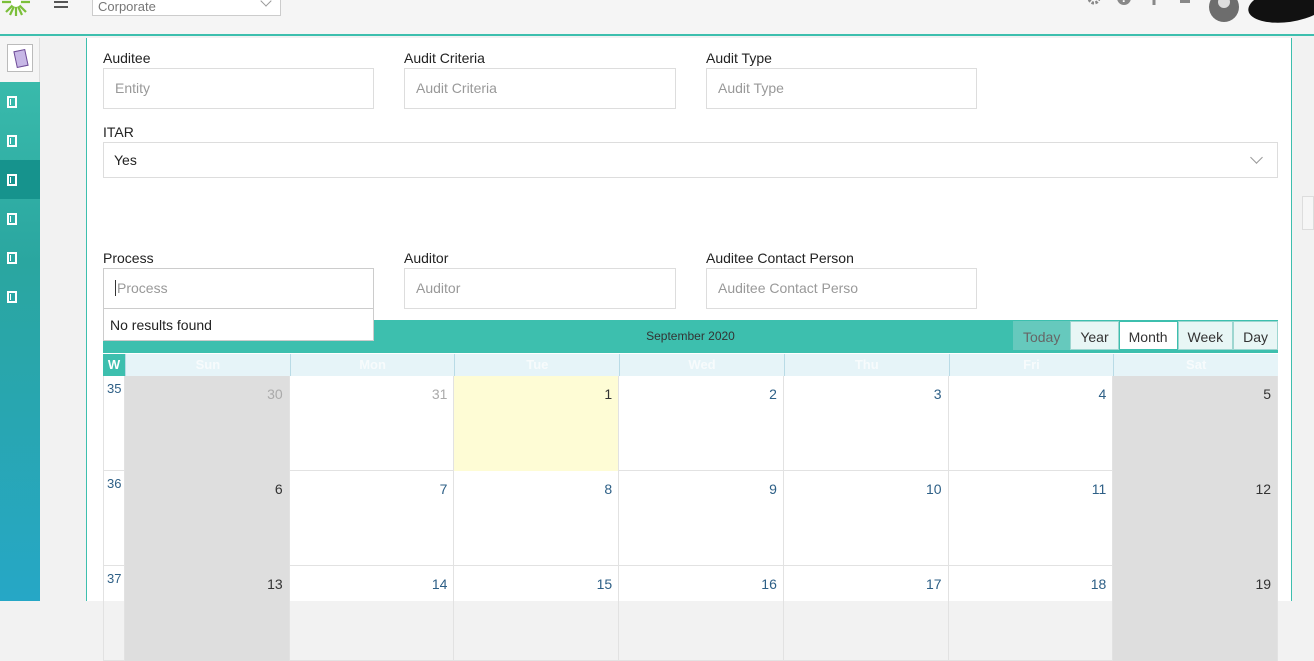 This screenshot has height=661, width=1314. I want to click on clipboard-icon, so click(20, 58).